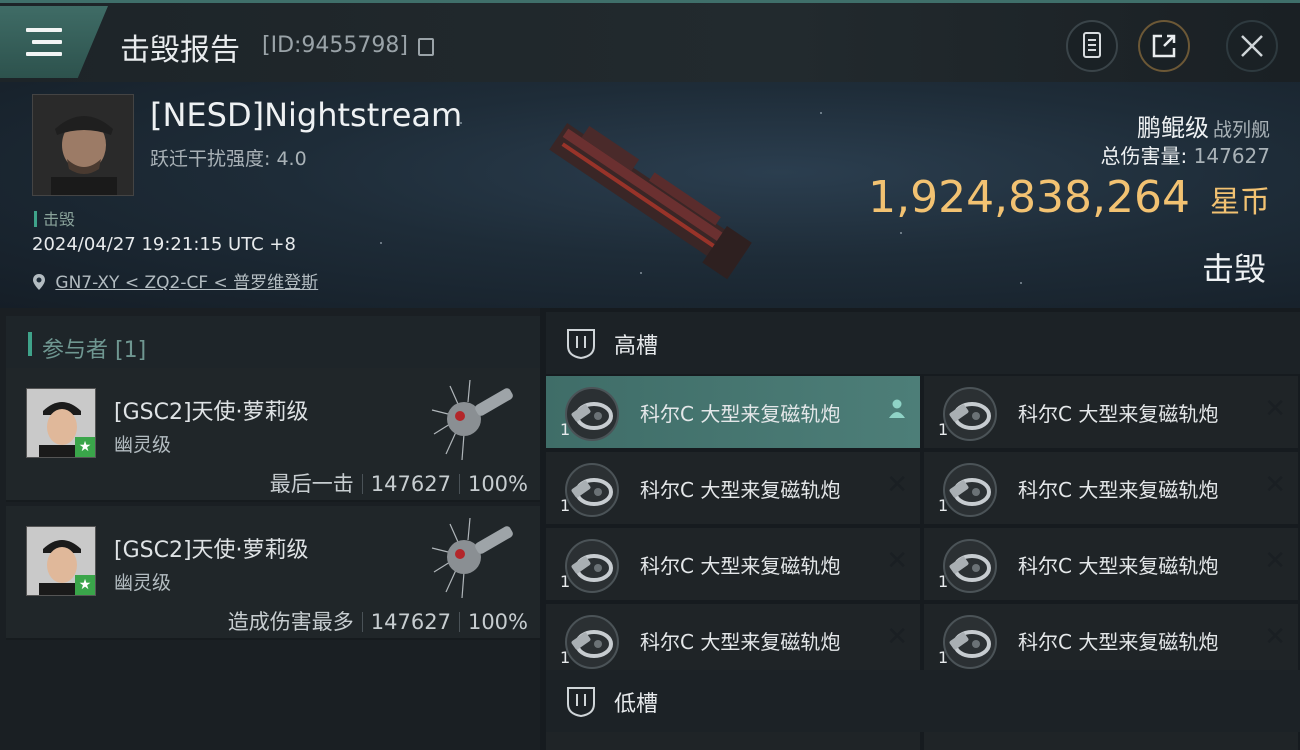 Image resolution: width=1300 pixels, height=750 pixels. Describe the element at coordinates (897, 409) in the screenshot. I see `user-icon` at that location.